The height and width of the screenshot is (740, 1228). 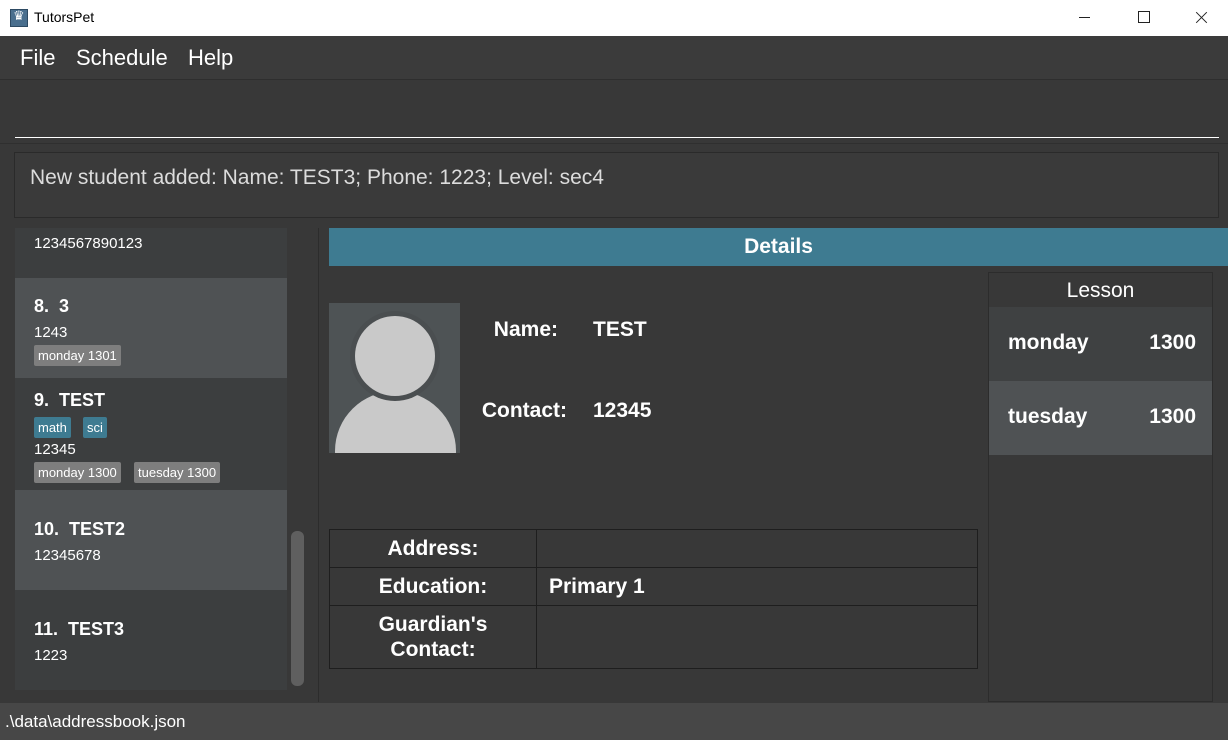 What do you see at coordinates (52, 306) in the screenshot?
I see `student-name: 8. 3` at bounding box center [52, 306].